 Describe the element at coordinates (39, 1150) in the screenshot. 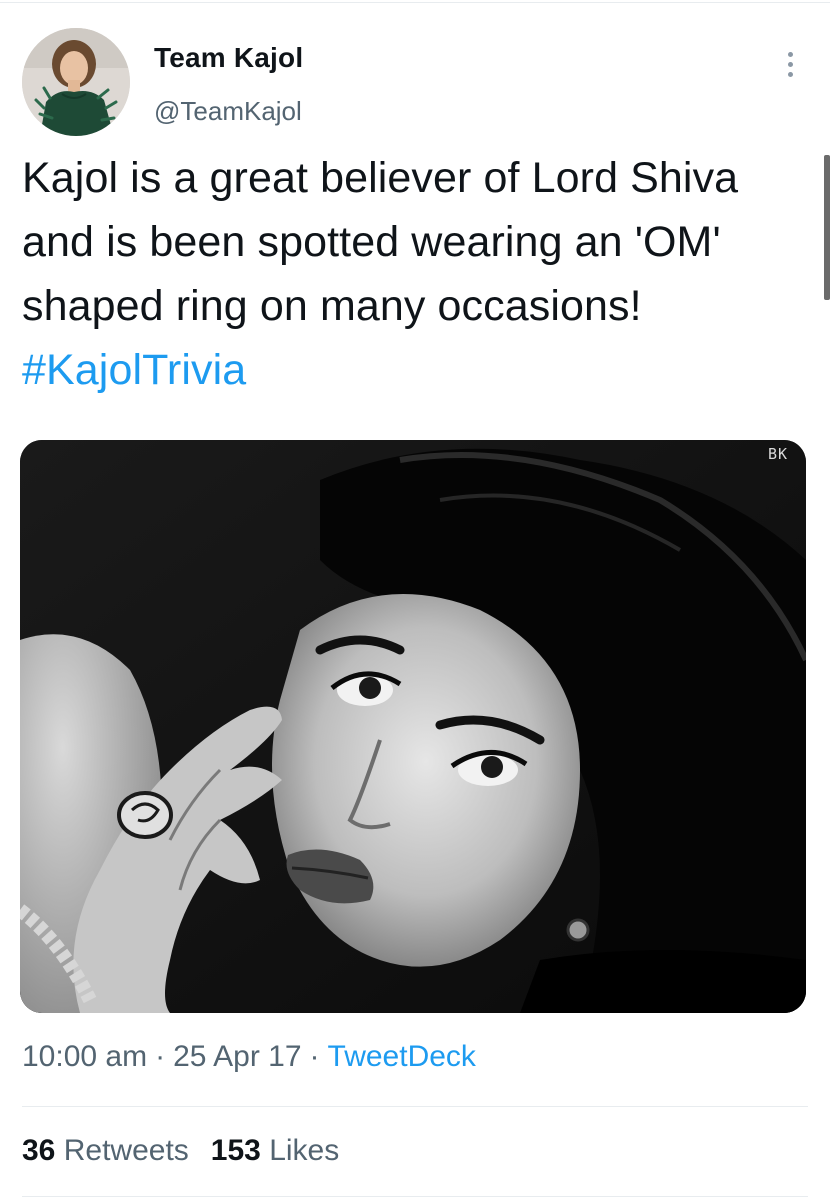

I see `retweets-count: 36` at that location.